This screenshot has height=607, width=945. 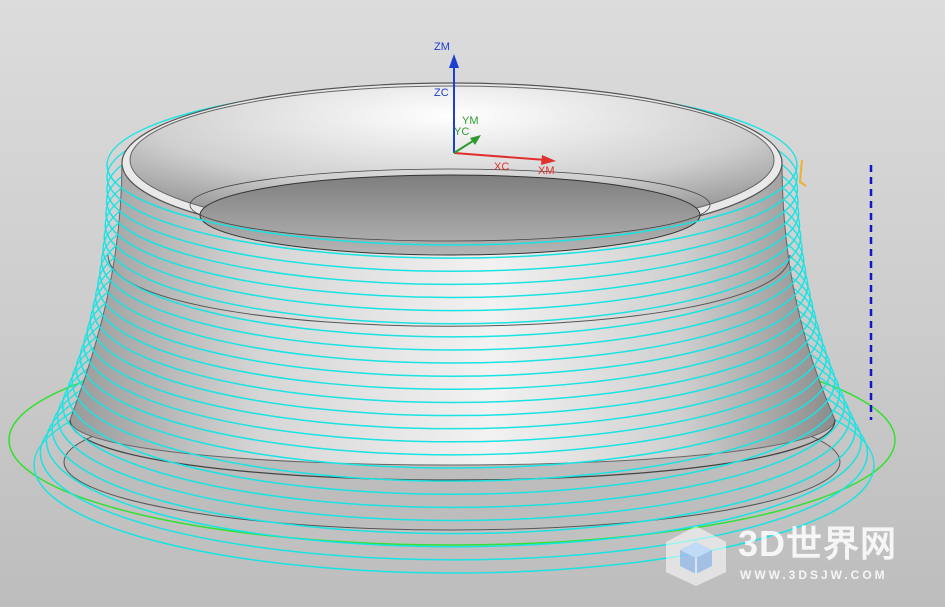 I want to click on yc-axis-label: YC, so click(x=462, y=132).